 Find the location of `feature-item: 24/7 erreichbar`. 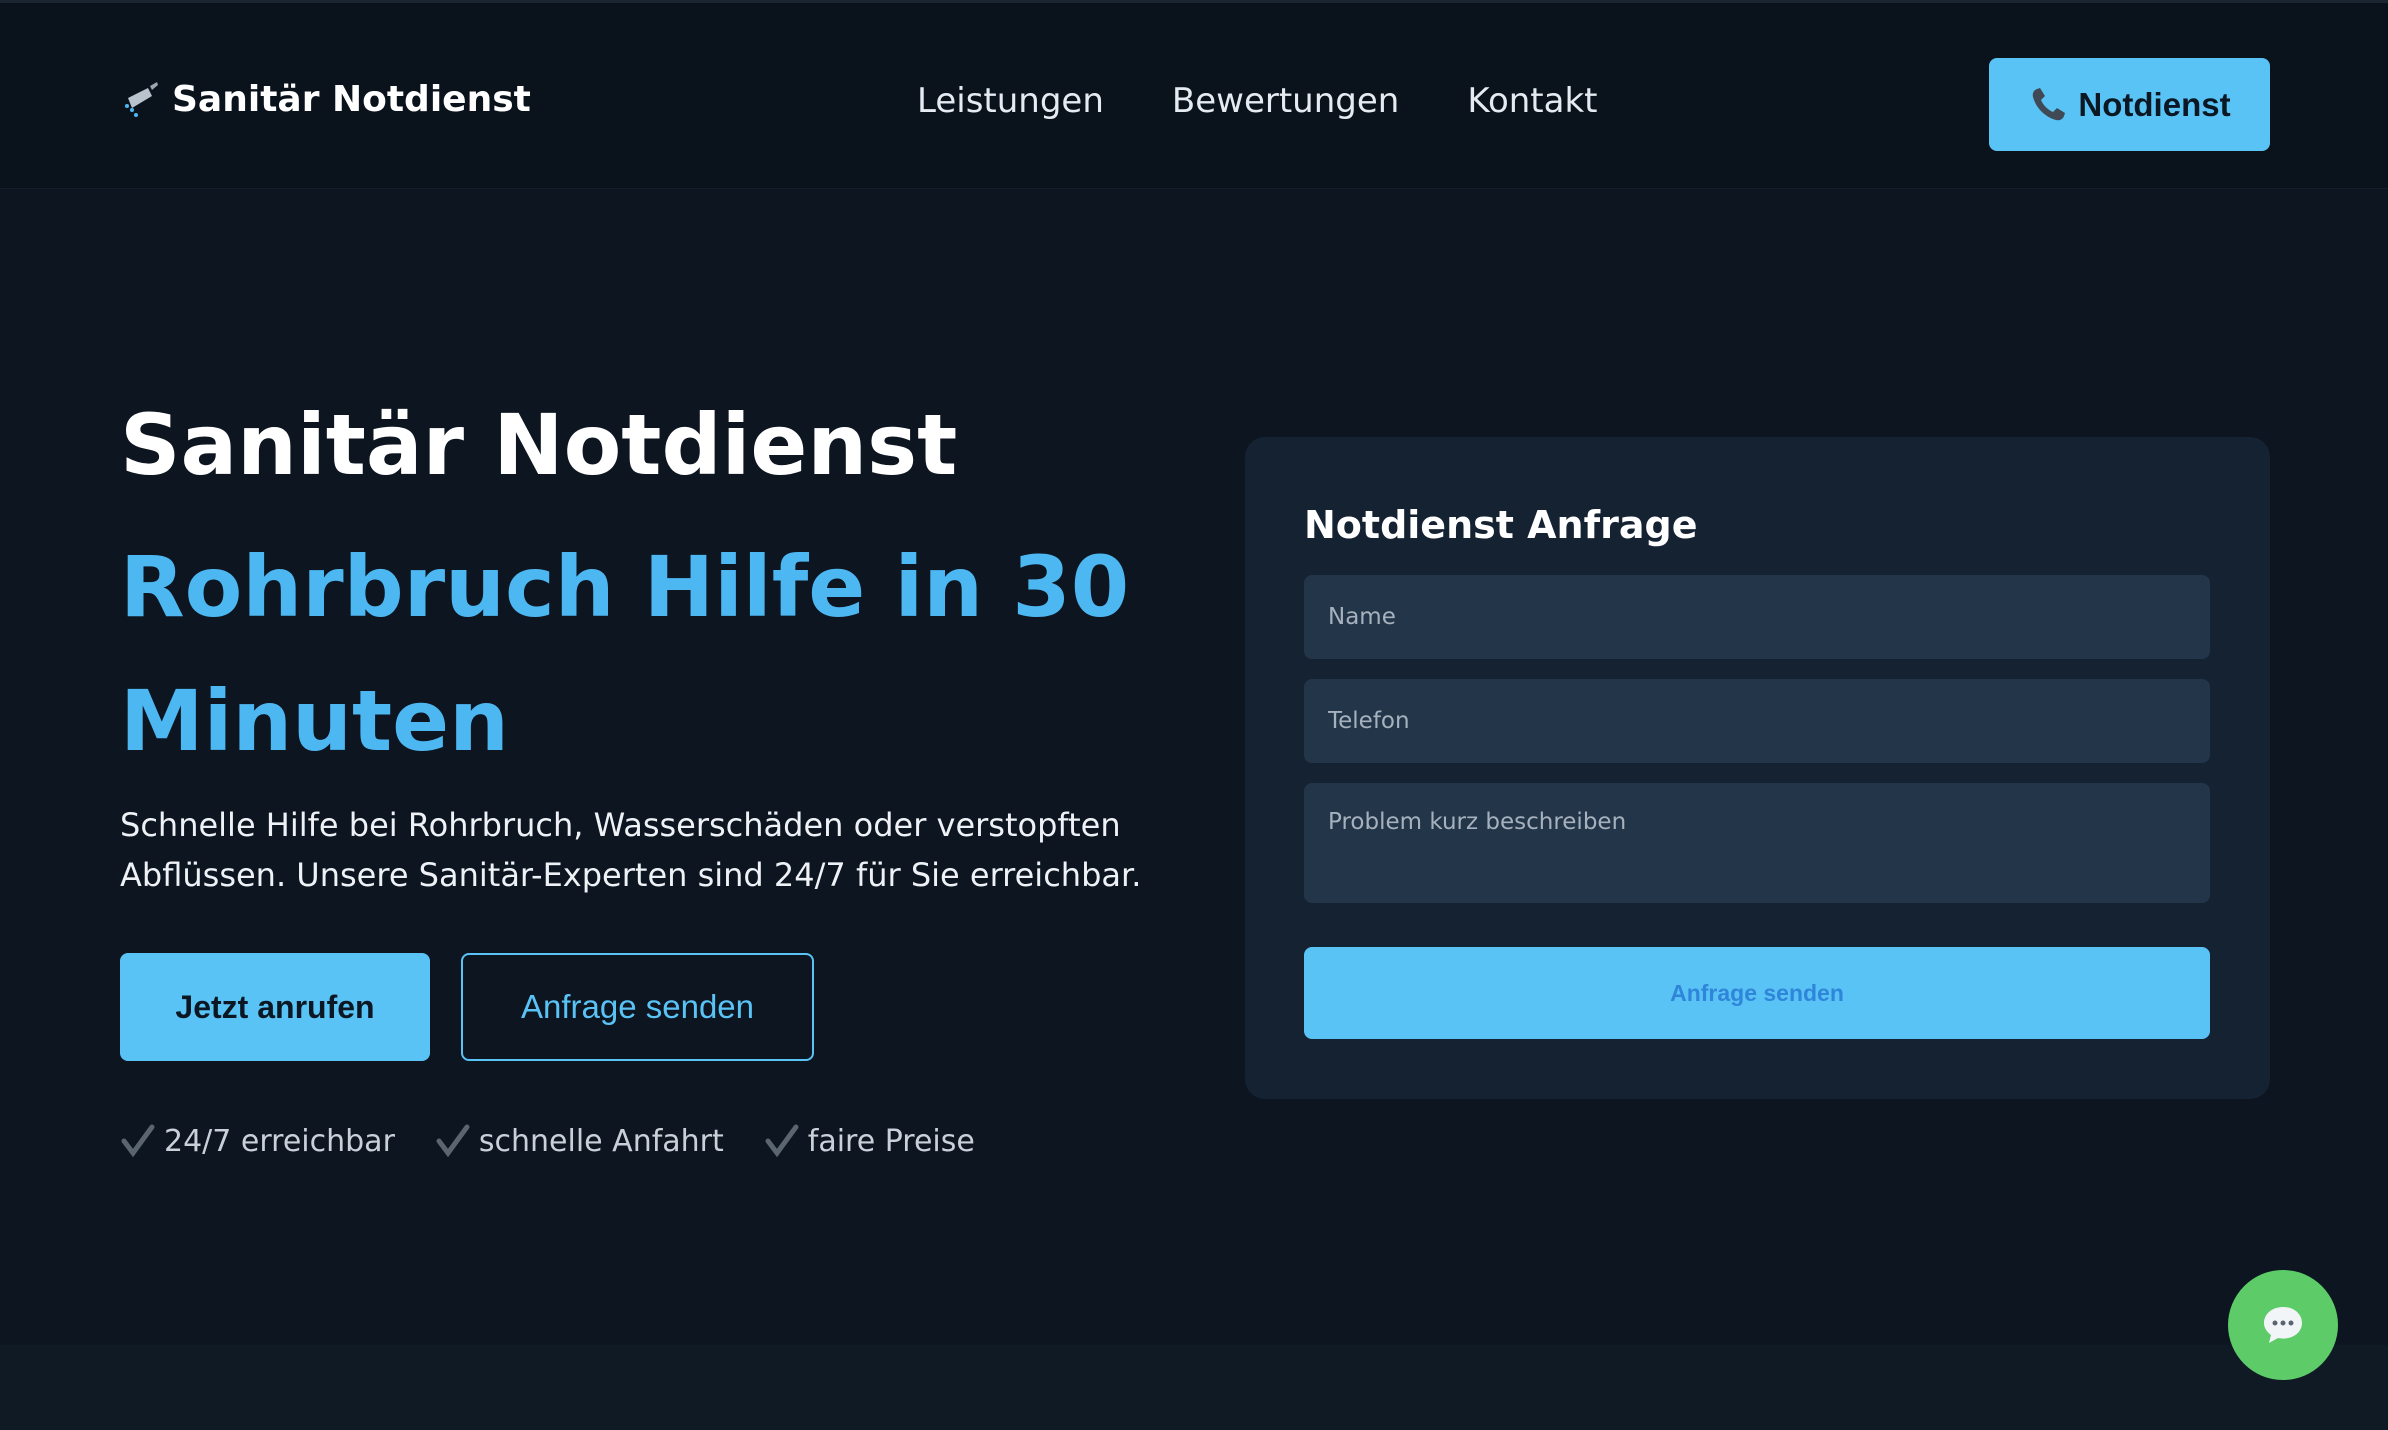

feature-item: 24/7 erreichbar is located at coordinates (257, 1141).